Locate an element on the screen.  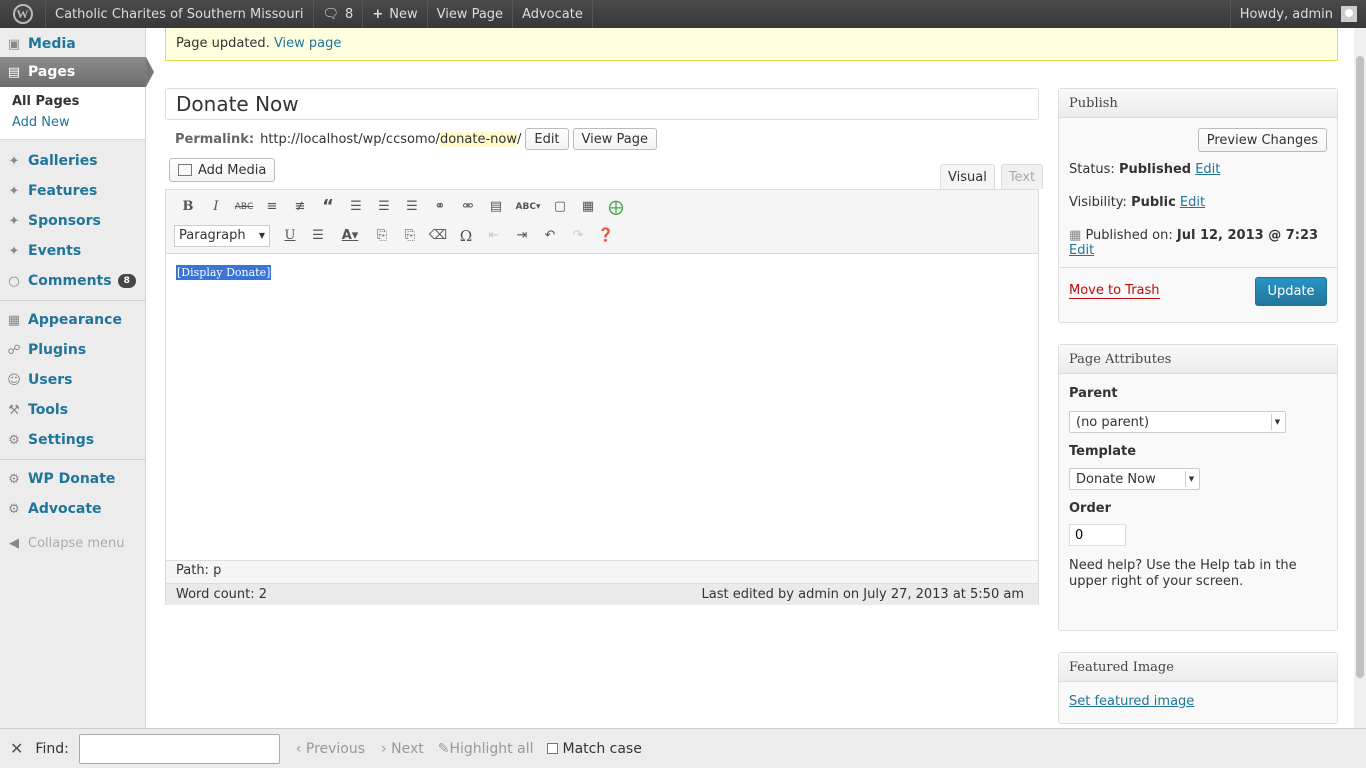
menu-media: ▣ Media is located at coordinates (72, 44).